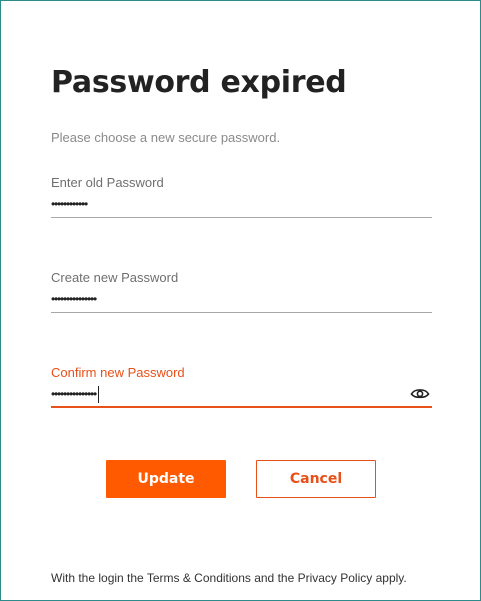 The image size is (481, 601). I want to click on old-password-field: Enter old Password ••••••••••••, so click(241, 199).